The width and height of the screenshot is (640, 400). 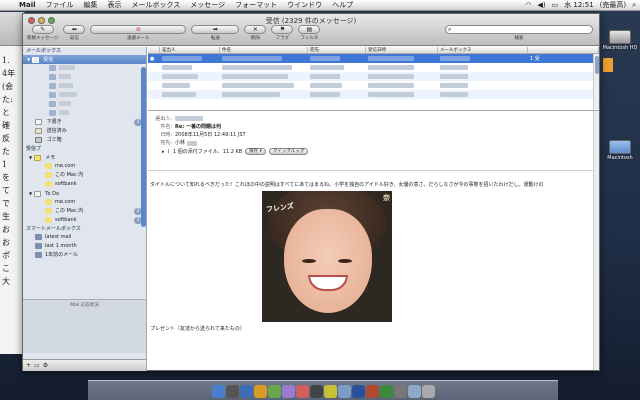 What do you see at coordinates (154, 50) in the screenshot?
I see `status-column` at bounding box center [154, 50].